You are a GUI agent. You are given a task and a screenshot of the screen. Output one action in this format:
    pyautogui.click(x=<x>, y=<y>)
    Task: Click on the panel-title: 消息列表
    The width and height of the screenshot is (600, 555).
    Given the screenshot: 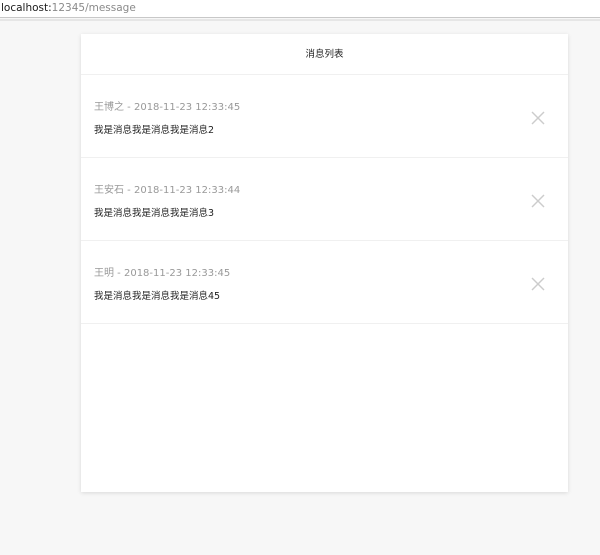 What is the action you would take?
    pyautogui.click(x=324, y=54)
    